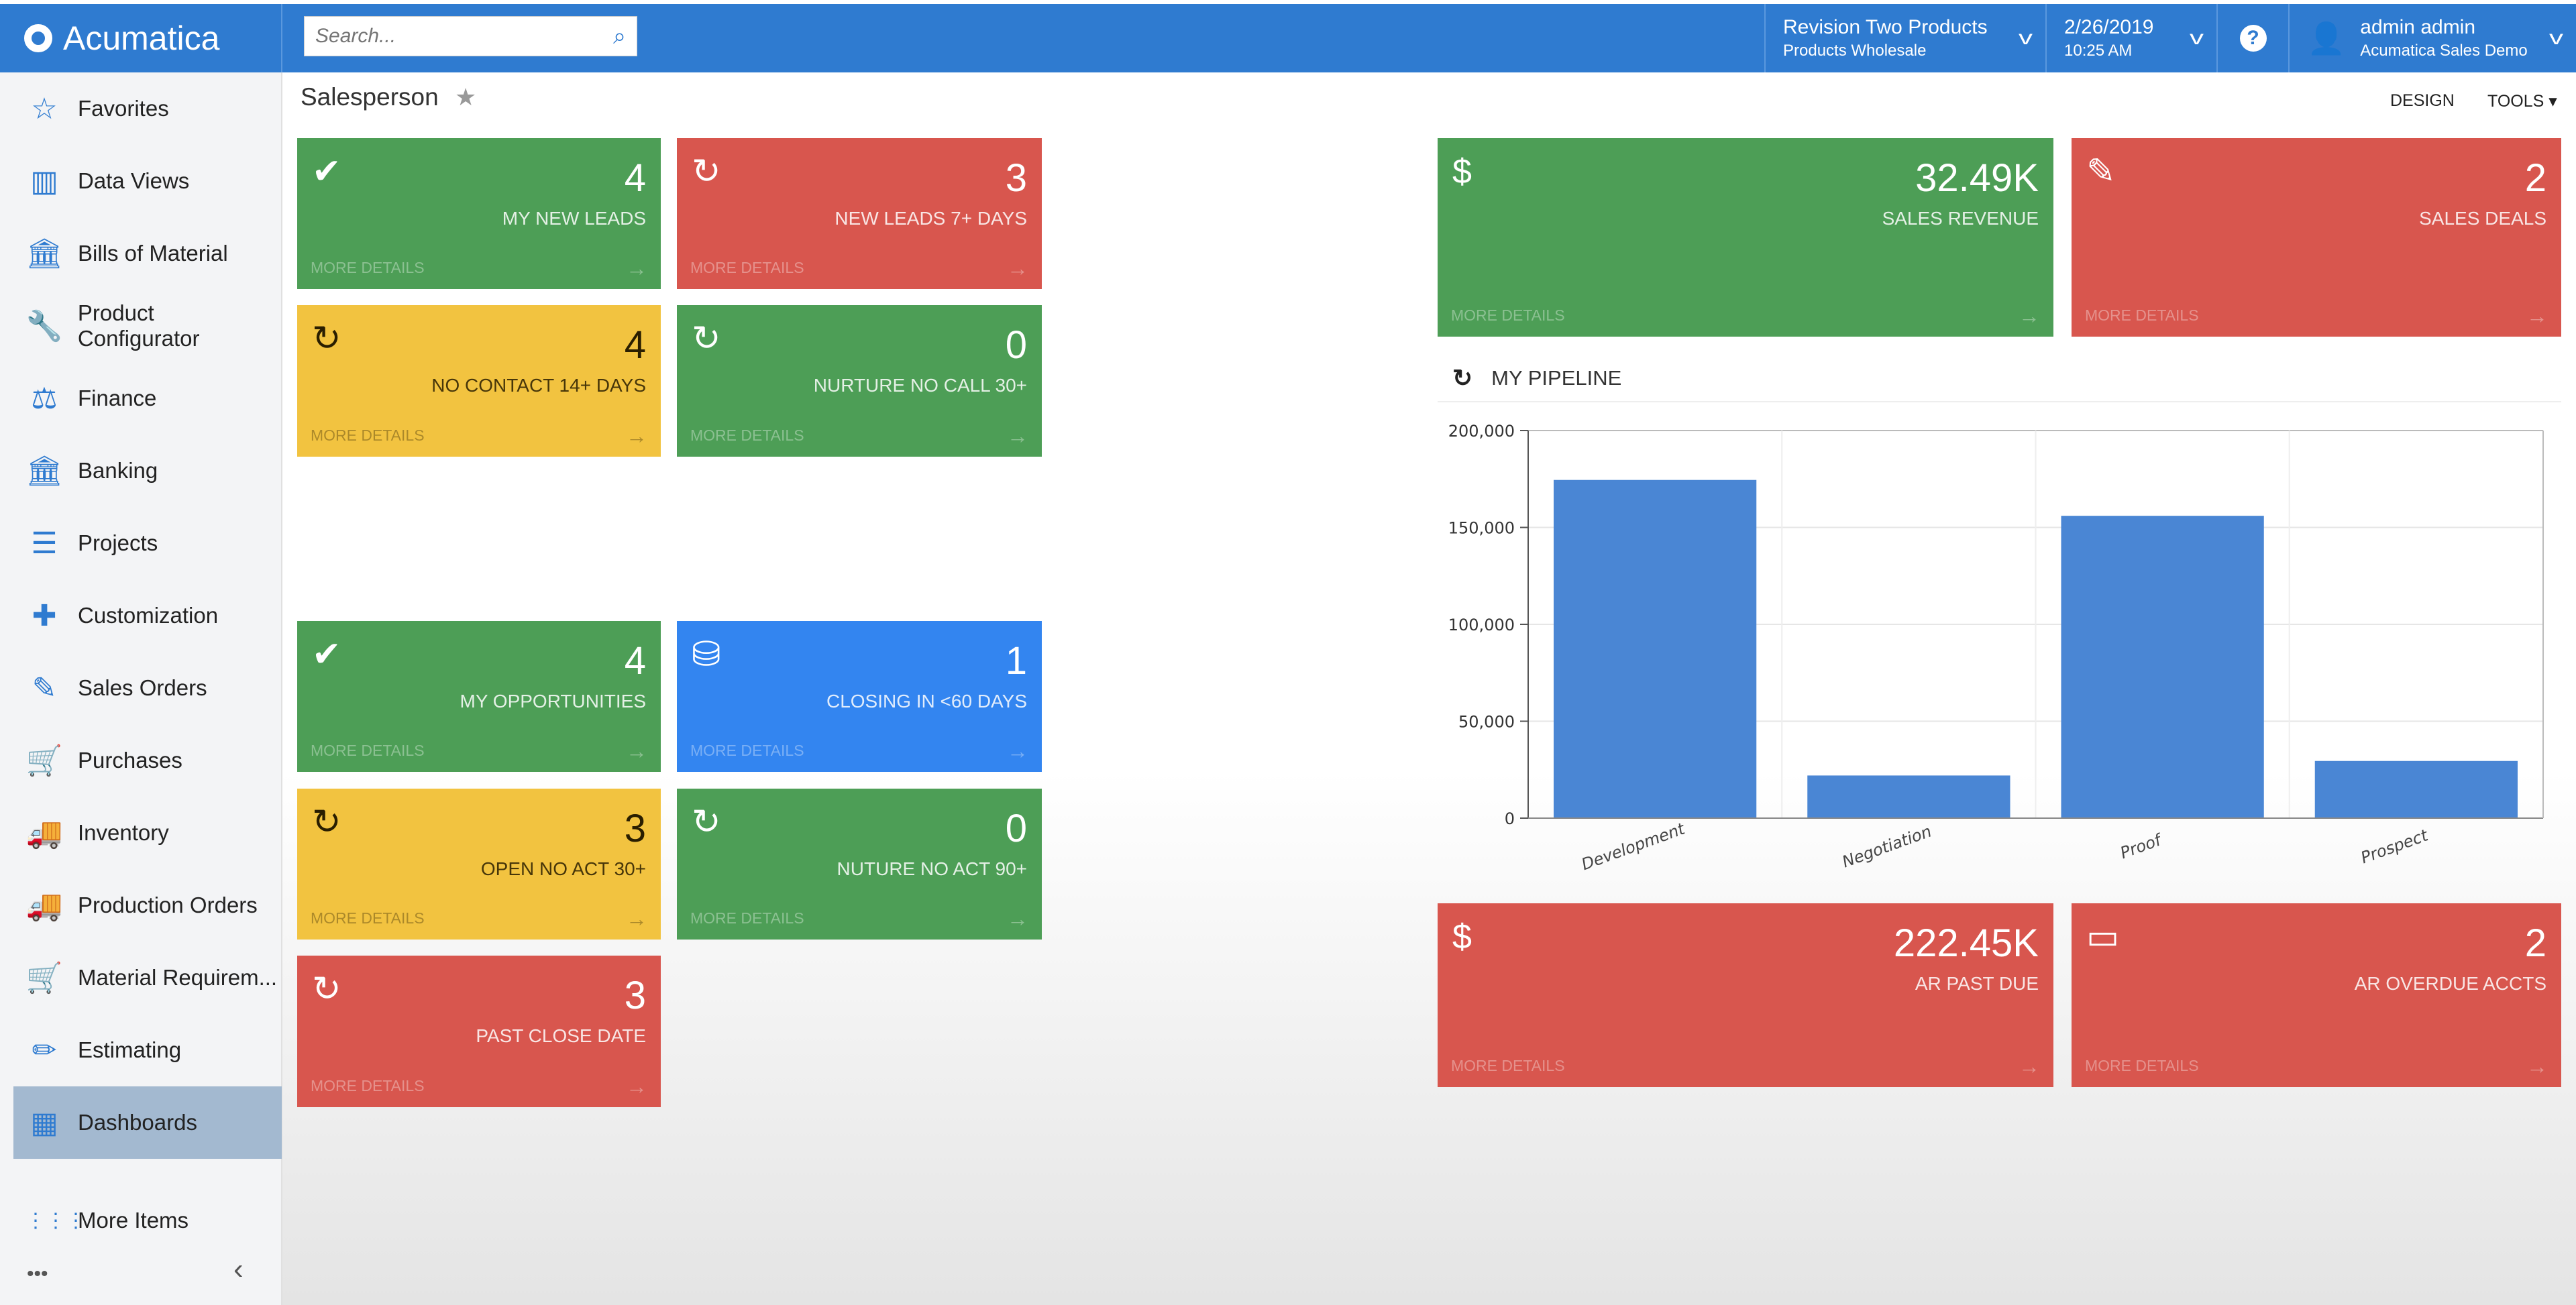 This screenshot has width=2576, height=1305. I want to click on sidebar-item-product-configurator: 🔧 Product Configurator, so click(147, 326).